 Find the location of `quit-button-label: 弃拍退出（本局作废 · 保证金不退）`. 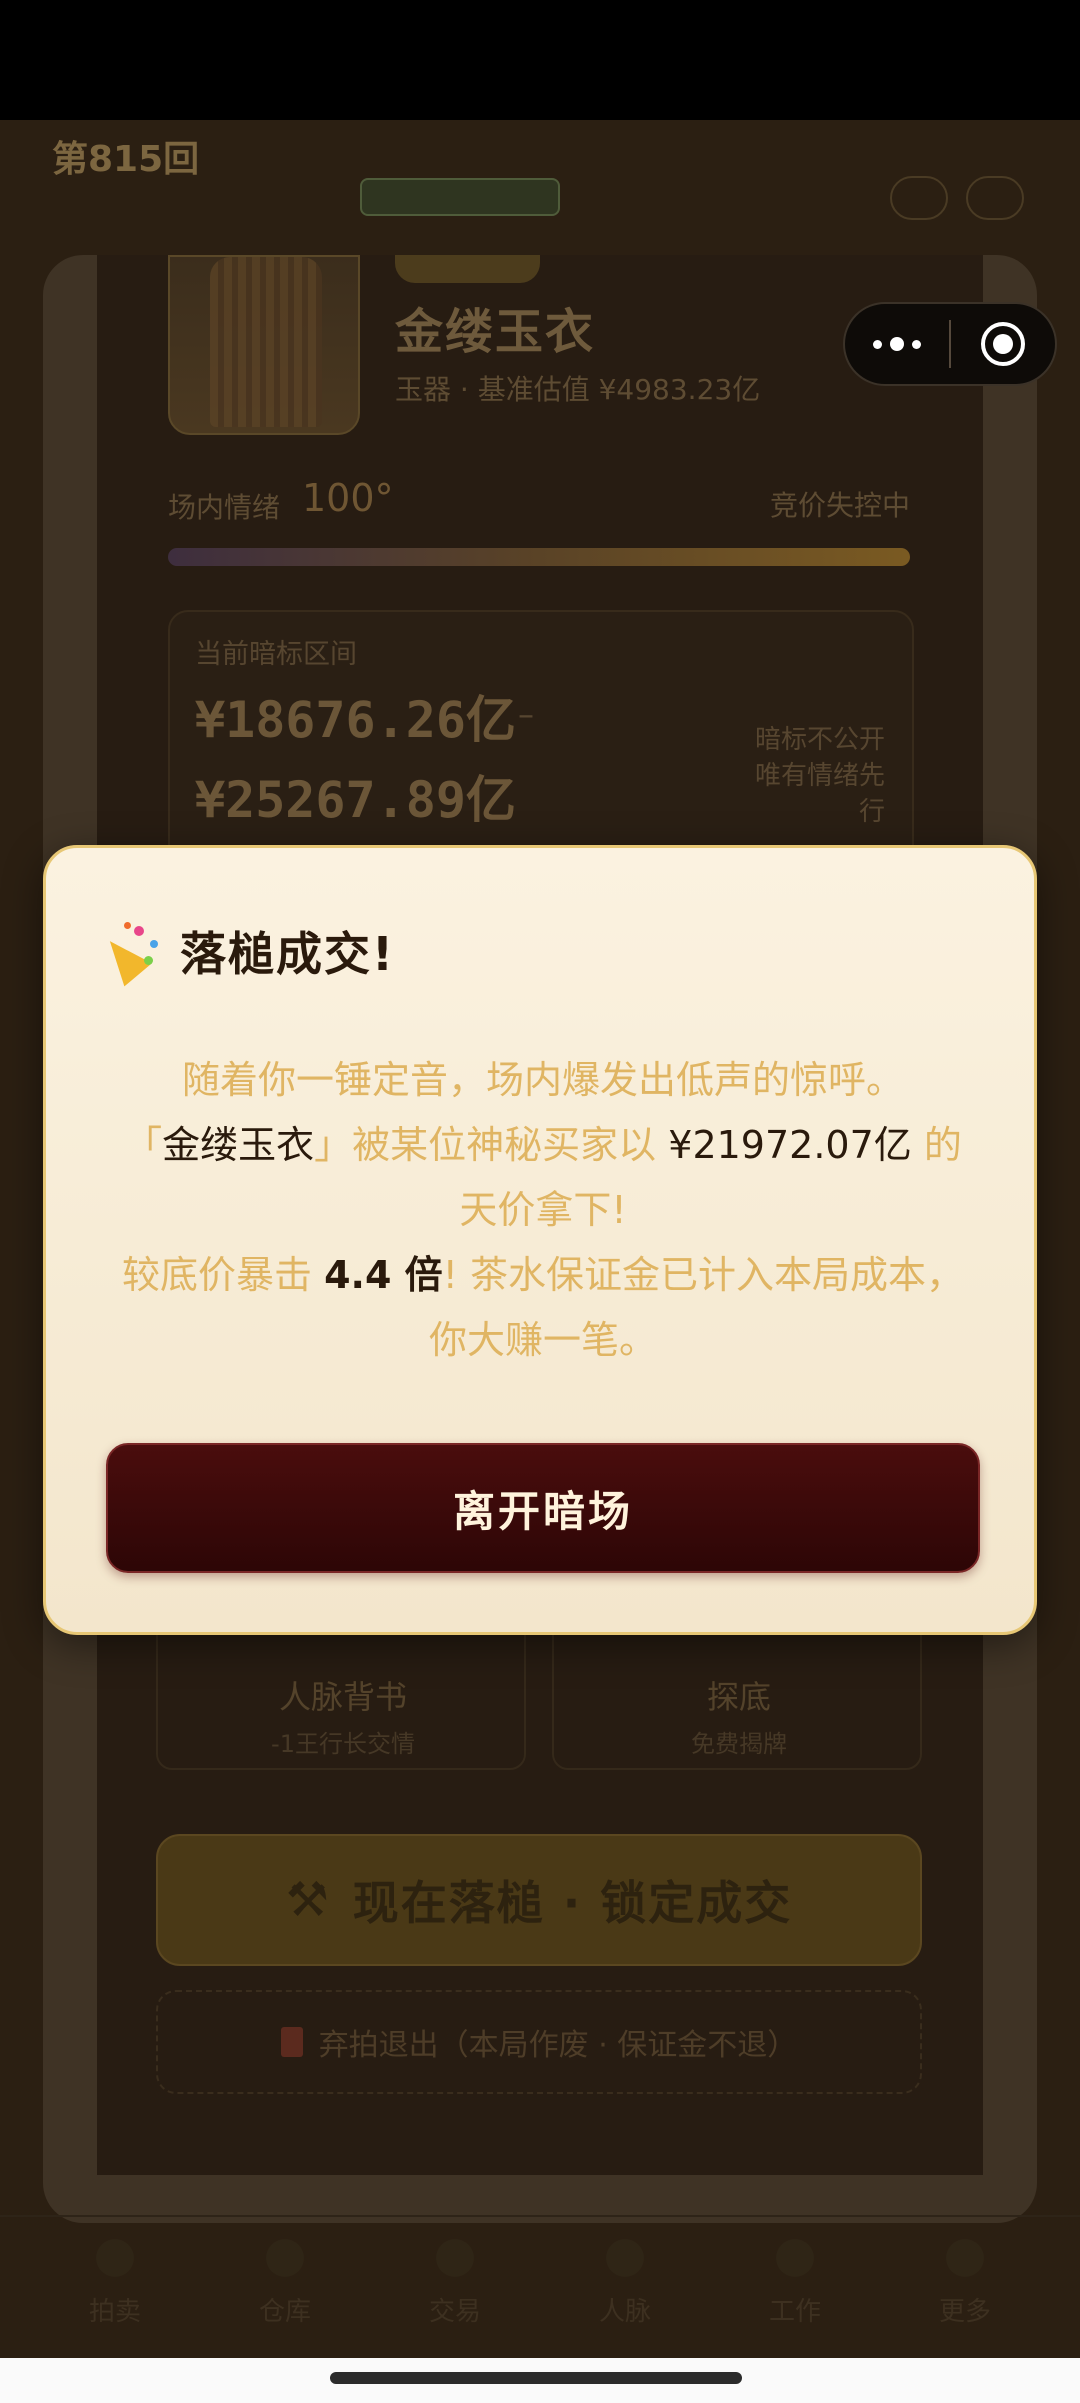

quit-button-label: 弃拍退出（本局作废 · 保证金不退） is located at coordinates (558, 2045).